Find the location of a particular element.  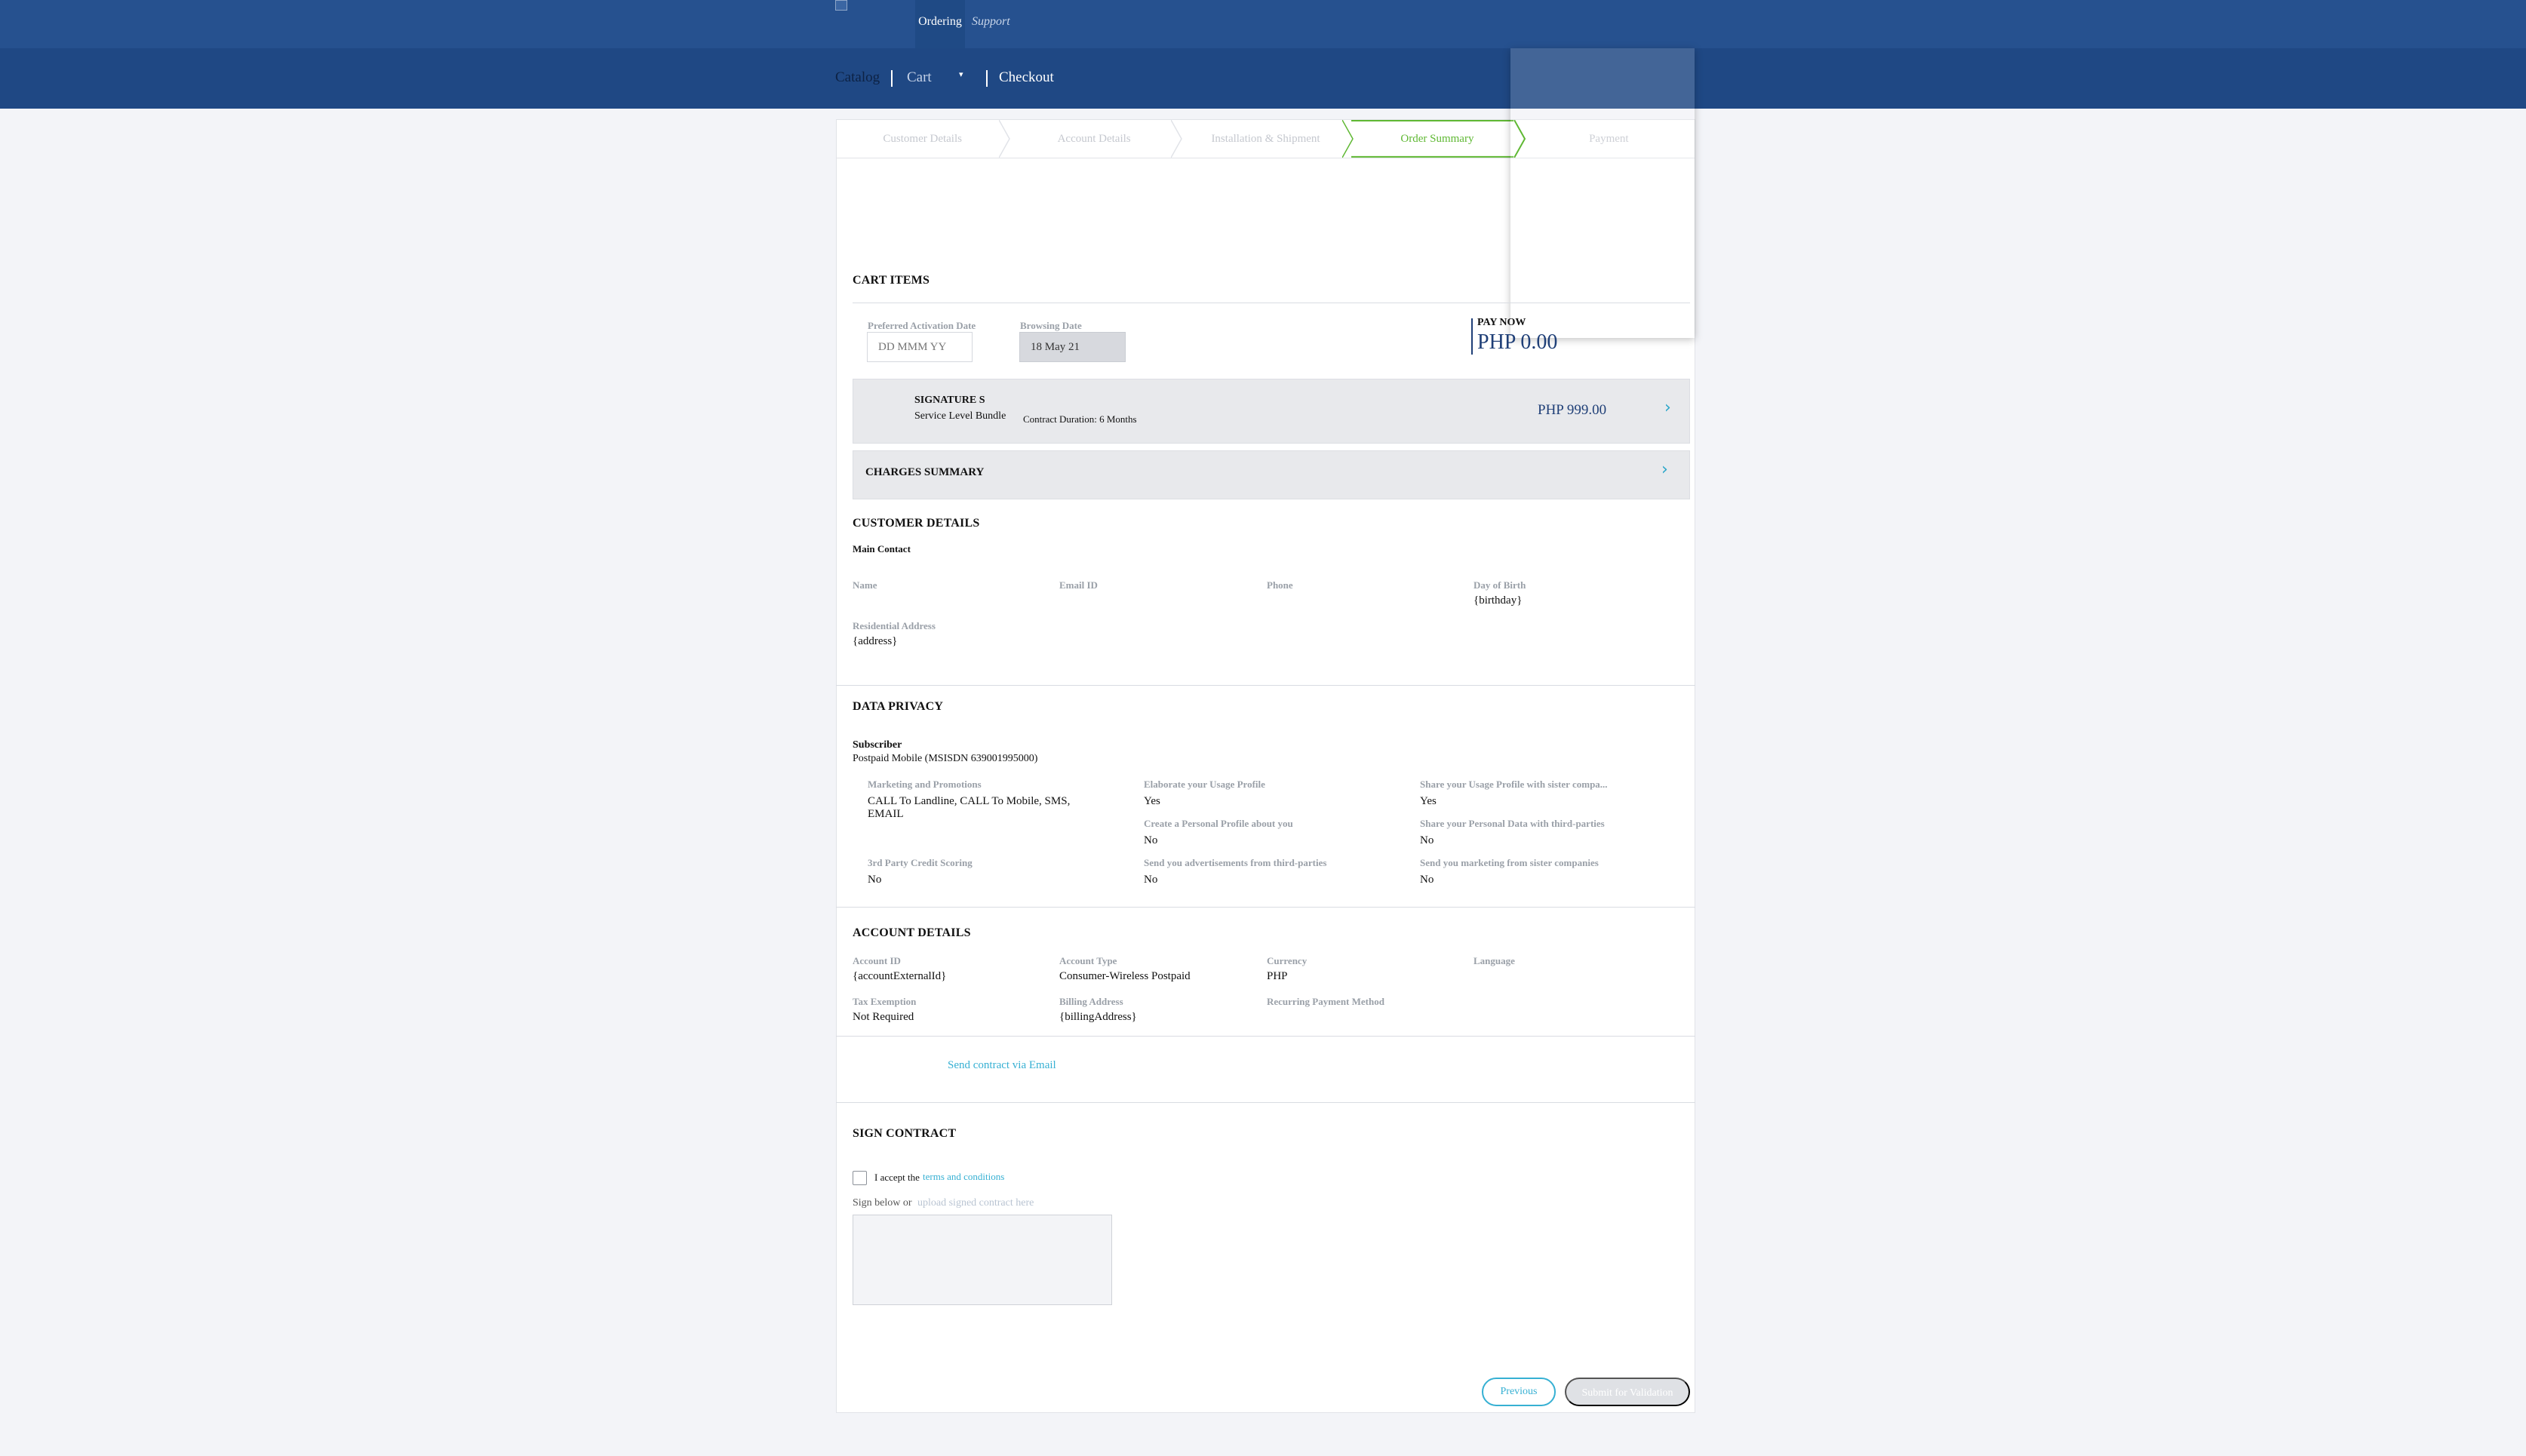

account-id-value: {accountExternalId} is located at coordinates (900, 976).